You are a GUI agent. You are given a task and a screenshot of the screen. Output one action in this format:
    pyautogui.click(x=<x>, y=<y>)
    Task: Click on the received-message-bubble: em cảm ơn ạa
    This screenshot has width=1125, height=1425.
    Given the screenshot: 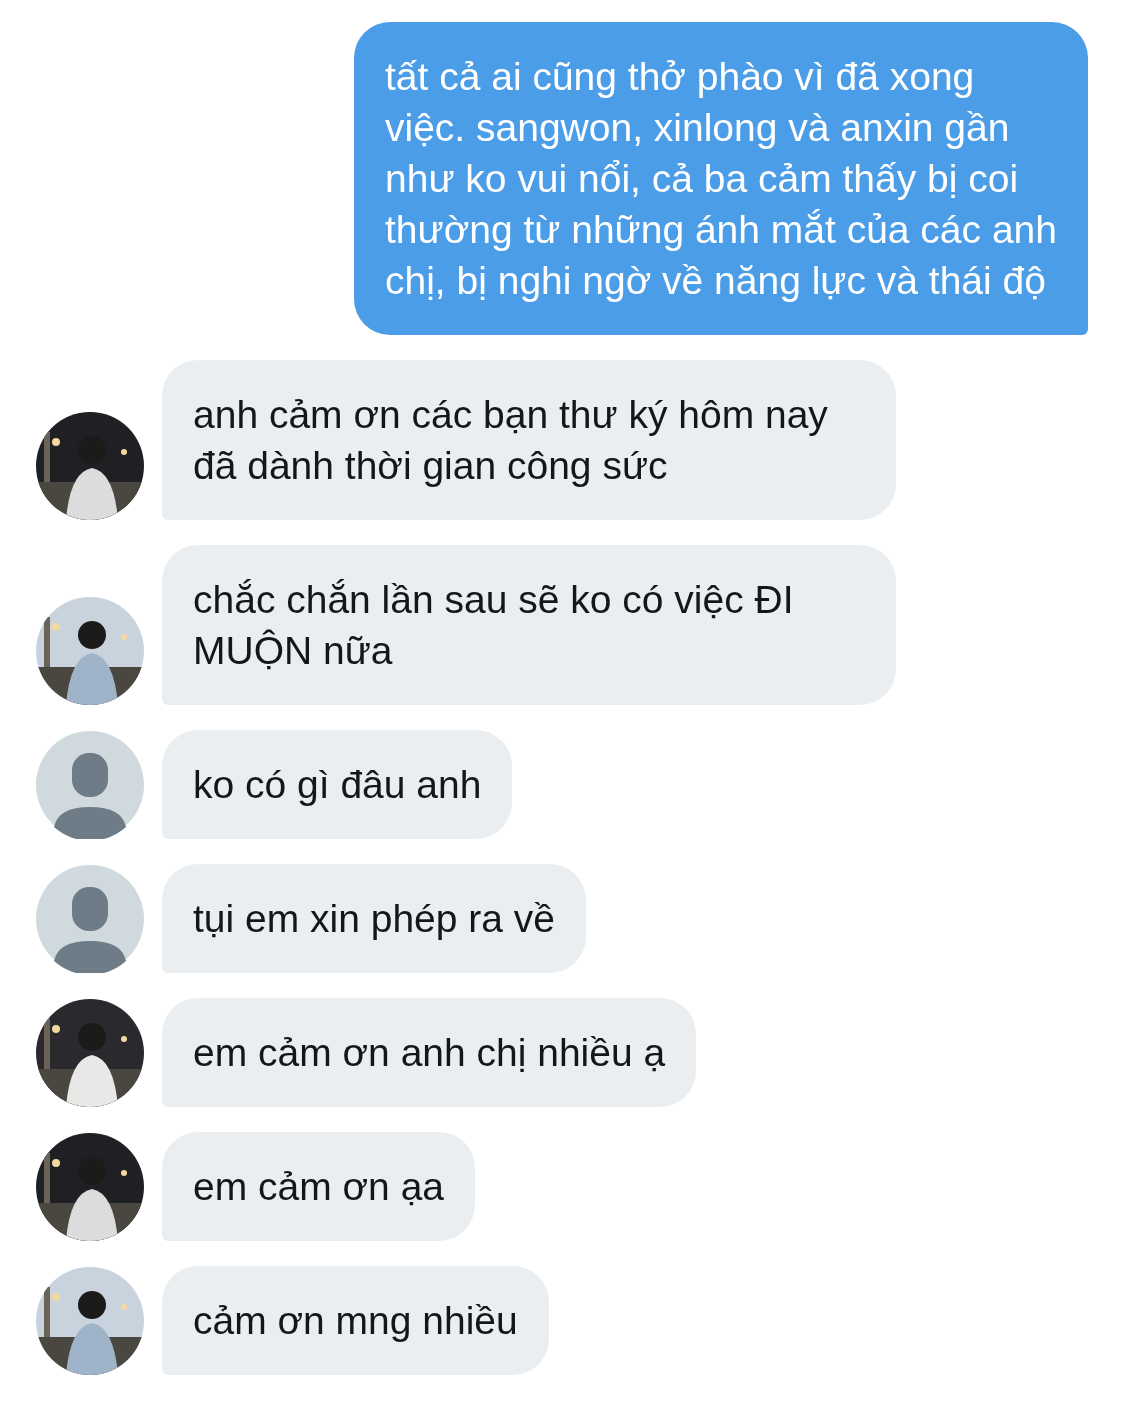 What is the action you would take?
    pyautogui.click(x=318, y=1186)
    